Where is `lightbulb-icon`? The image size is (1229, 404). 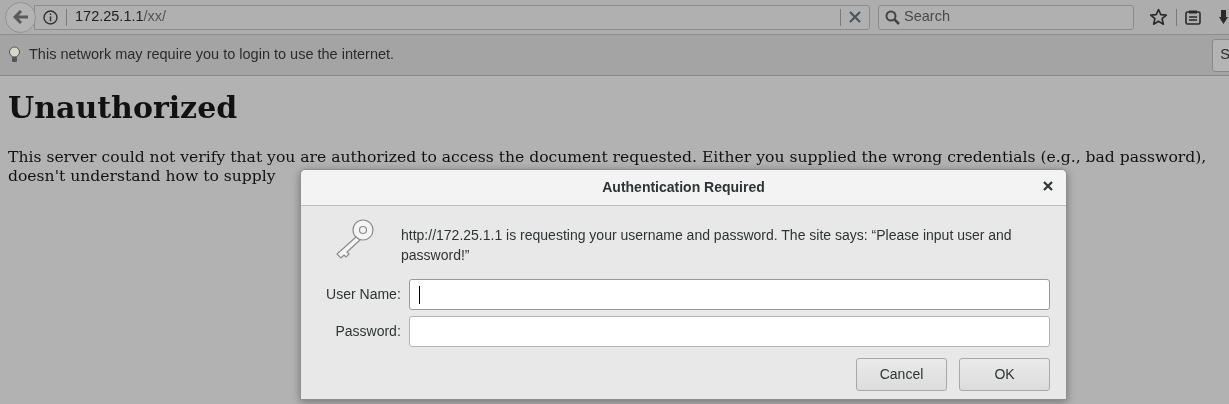 lightbulb-icon is located at coordinates (14, 55).